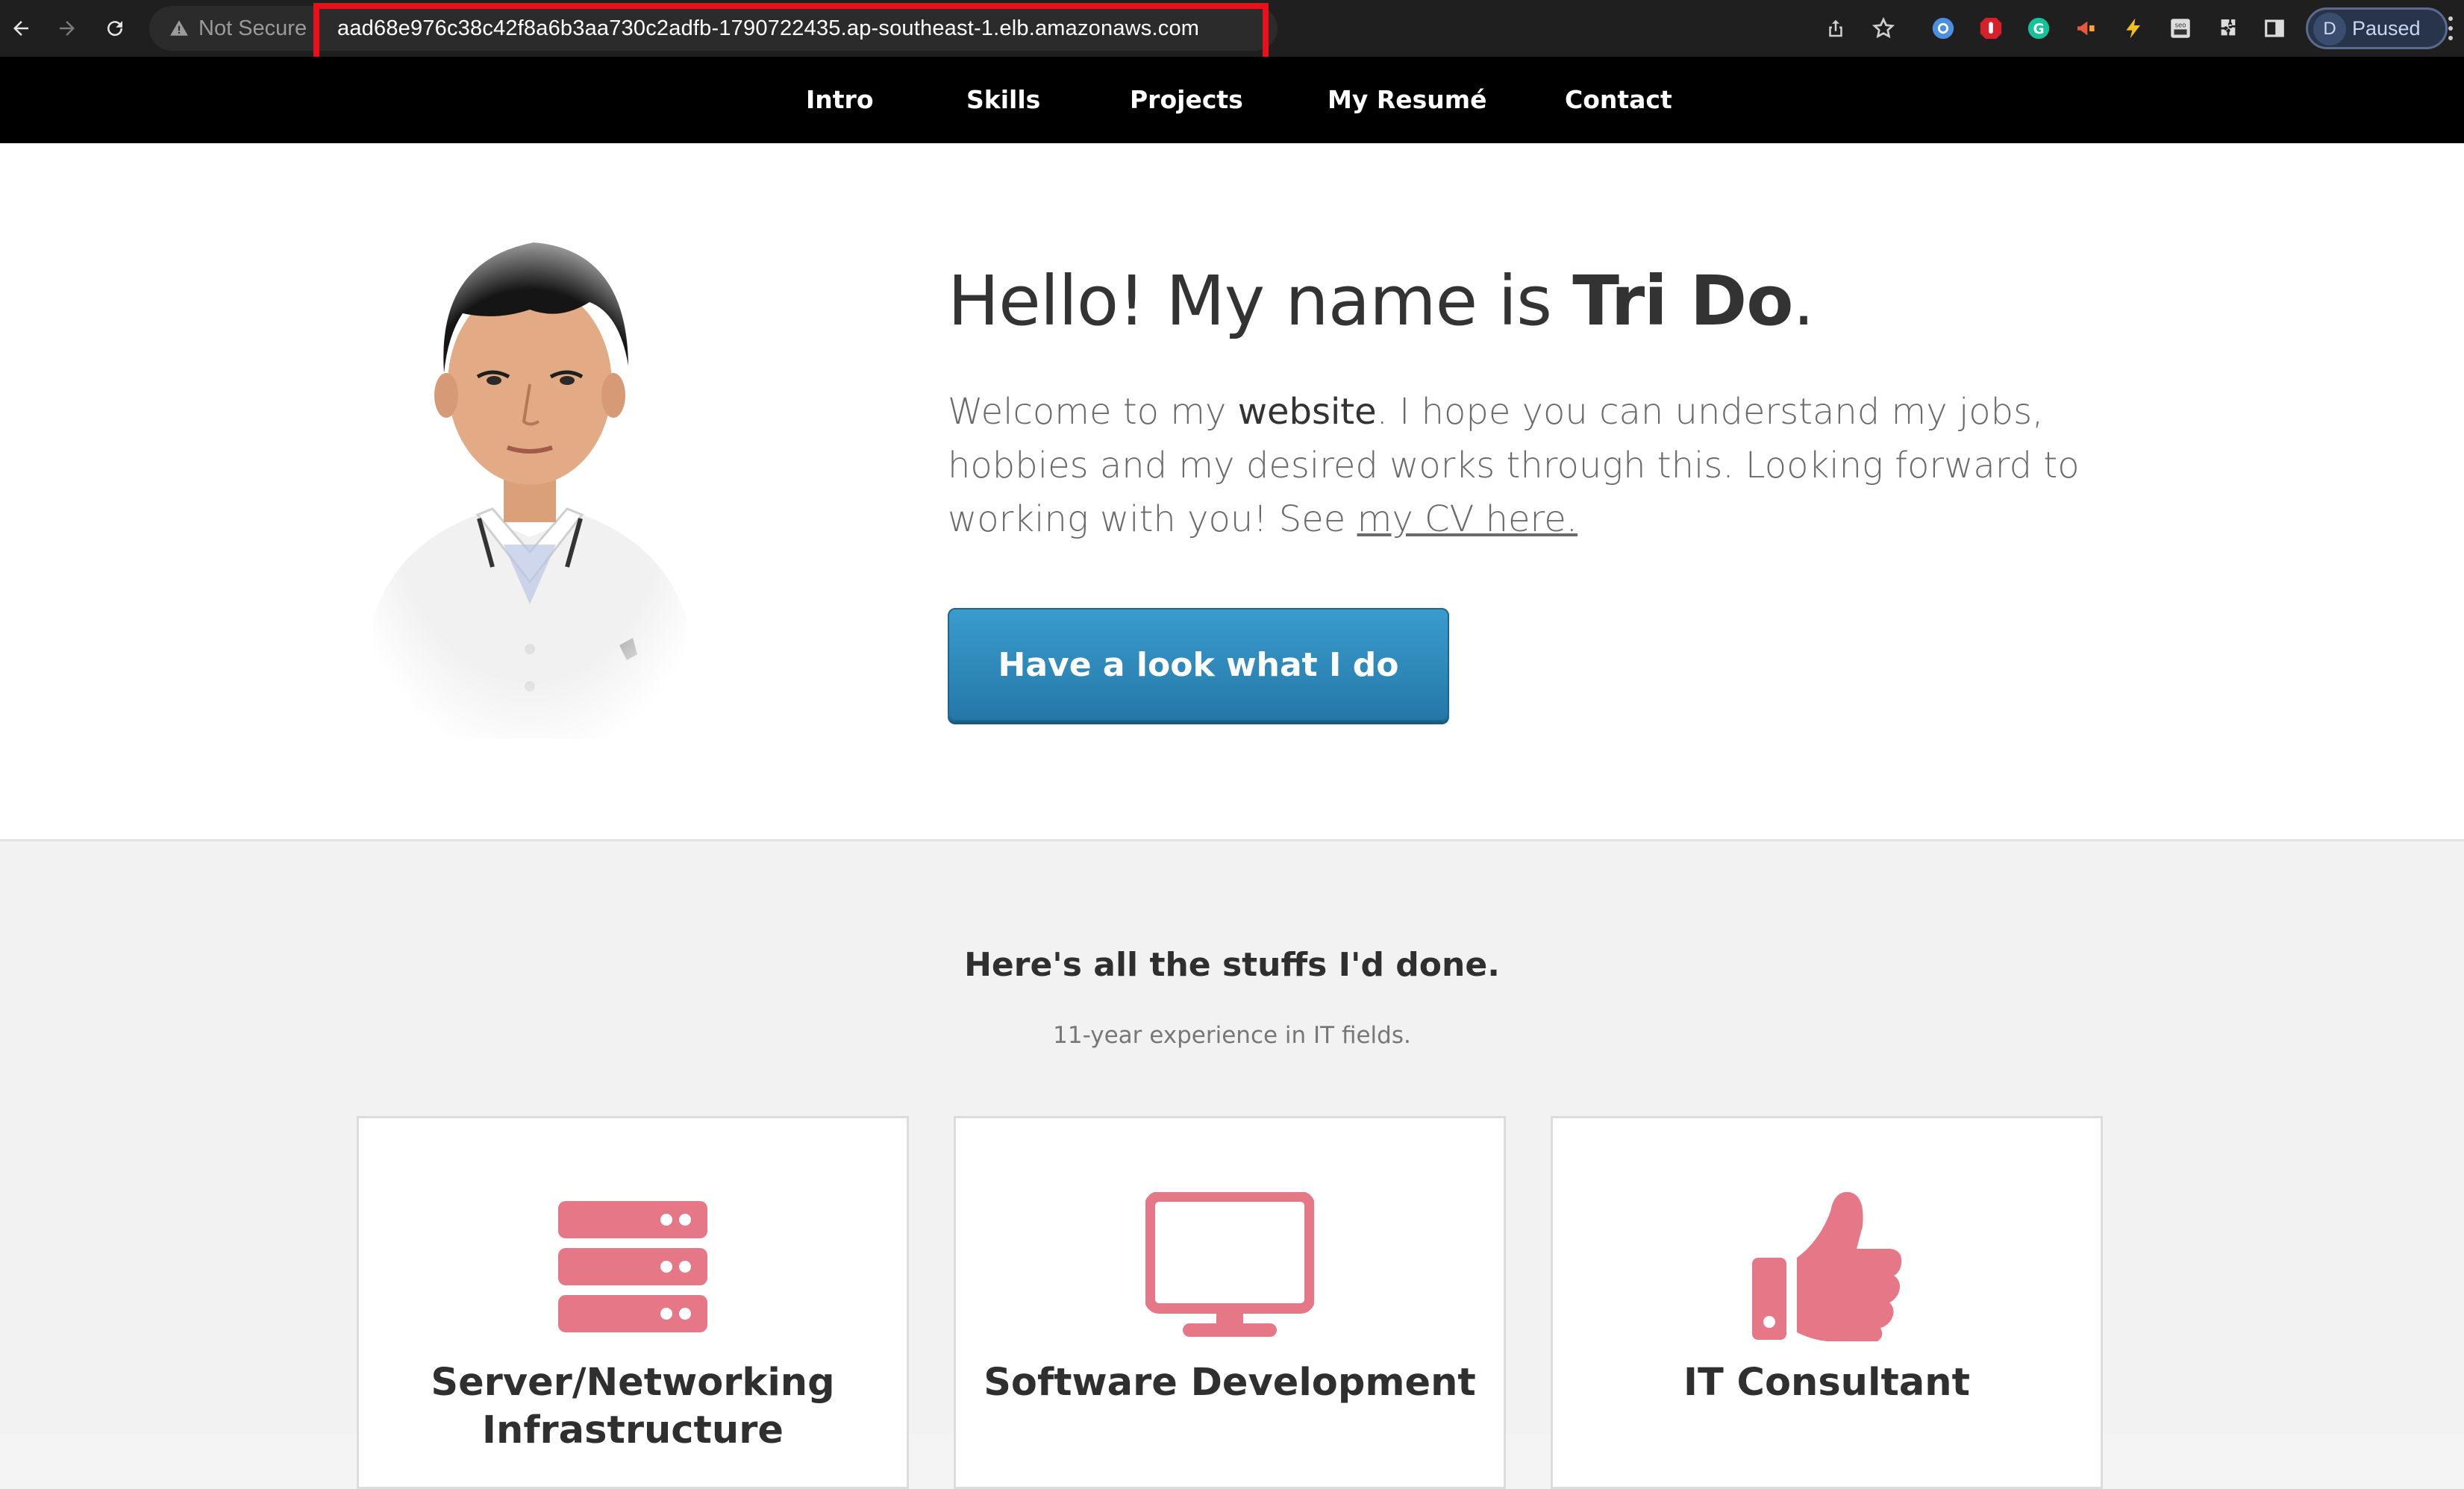  Describe the element at coordinates (1618, 100) in the screenshot. I see `nav-contact: Contact` at that location.